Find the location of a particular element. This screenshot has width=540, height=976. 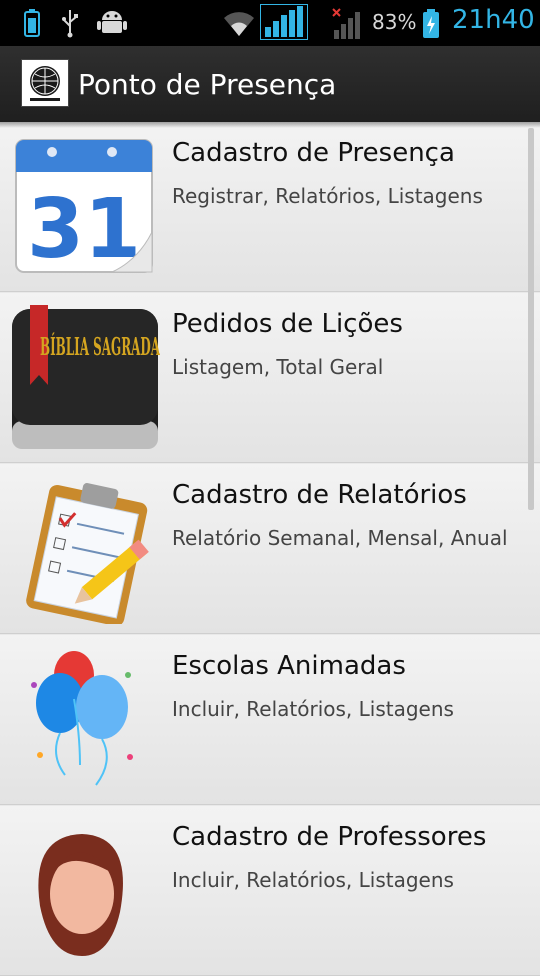

calendar-day: 31 is located at coordinates (84, 229).